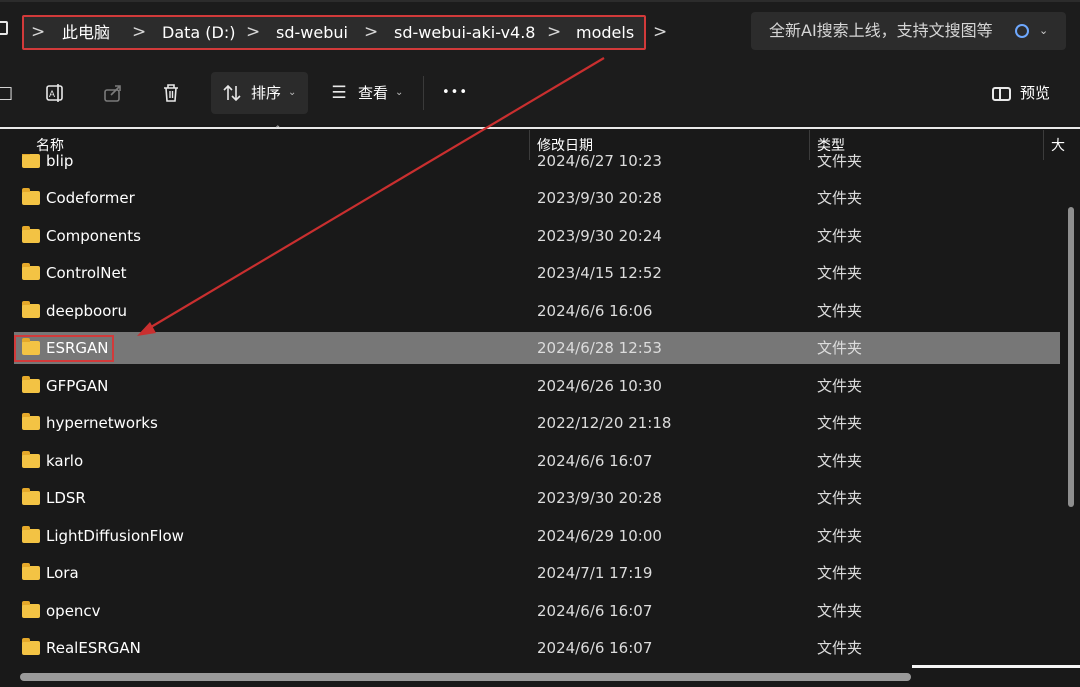  I want to click on list-item: LightDiffusionFlow 2024/6/29 10:00 文件夹, so click(537, 536).